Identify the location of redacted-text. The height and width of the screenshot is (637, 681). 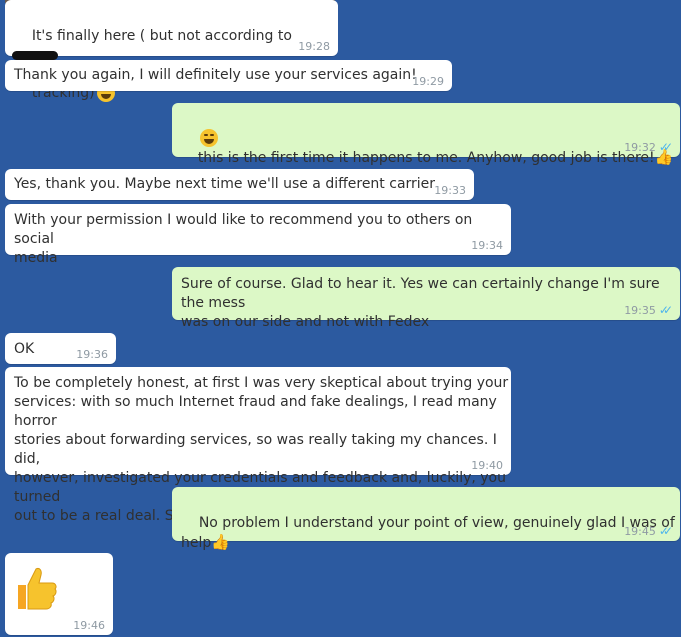
(35, 55).